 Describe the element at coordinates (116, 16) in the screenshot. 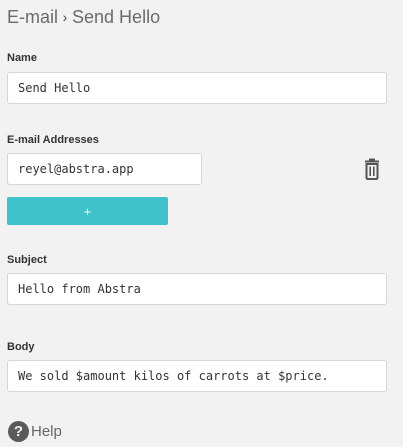

I see `breadcrumb-current: Send Hello` at that location.